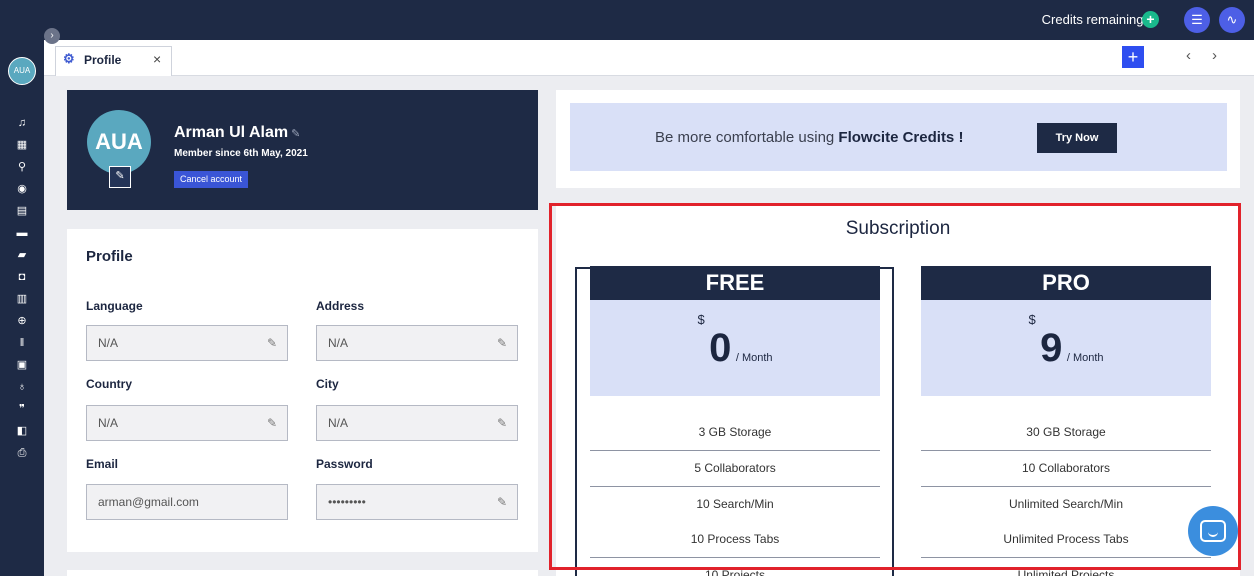 This screenshot has width=1254, height=576. Describe the element at coordinates (347, 502) in the screenshot. I see `password-value: •••••••••` at that location.